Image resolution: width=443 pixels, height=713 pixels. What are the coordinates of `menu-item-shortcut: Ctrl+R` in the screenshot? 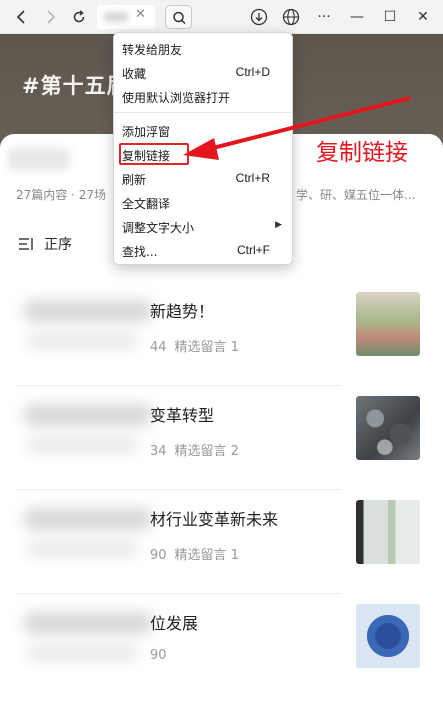 It's located at (252, 178).